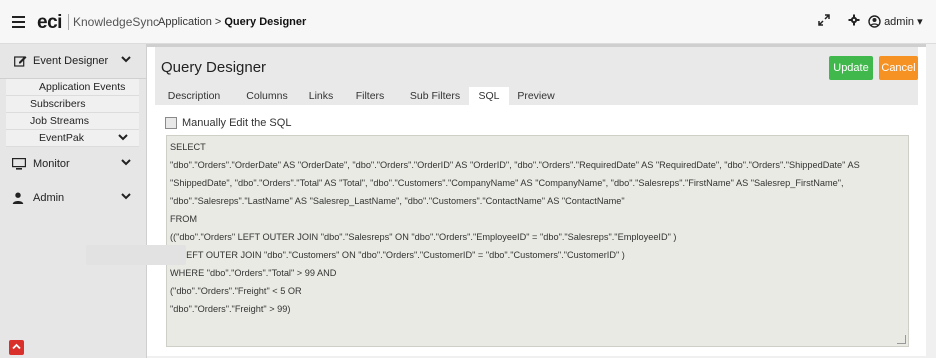  Describe the element at coordinates (19, 165) in the screenshot. I see `monitor-icon` at that location.